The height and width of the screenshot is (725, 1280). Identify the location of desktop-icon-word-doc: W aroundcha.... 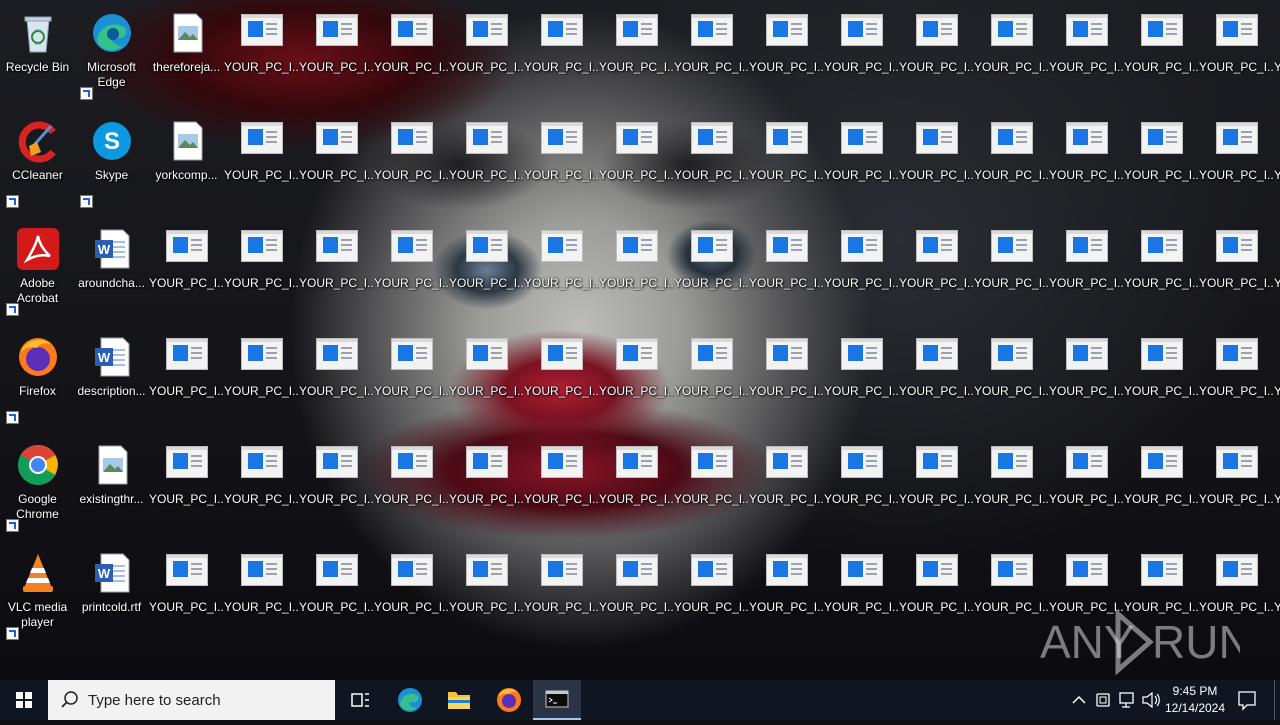
(111, 268).